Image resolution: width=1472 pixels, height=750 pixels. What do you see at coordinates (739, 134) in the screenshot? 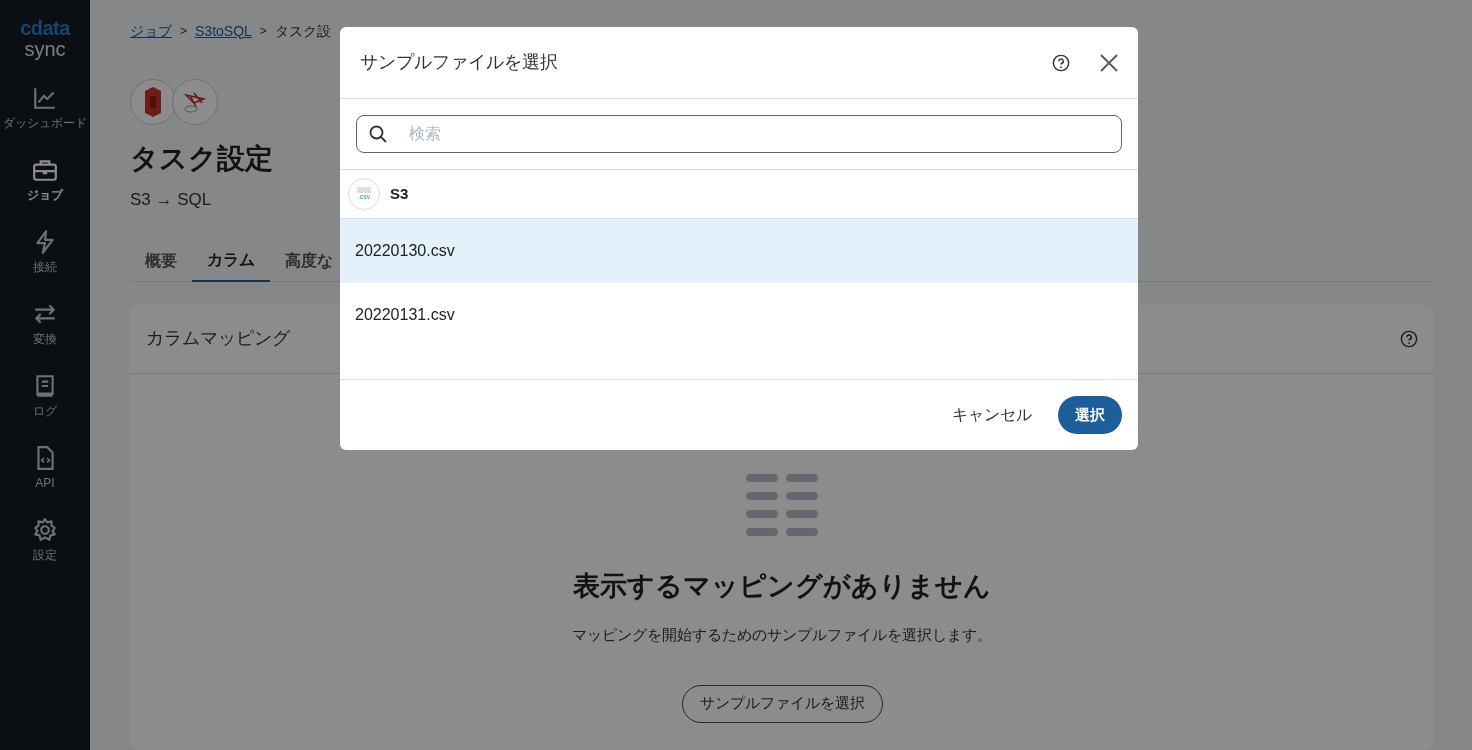
I see `search-field: 検索` at bounding box center [739, 134].